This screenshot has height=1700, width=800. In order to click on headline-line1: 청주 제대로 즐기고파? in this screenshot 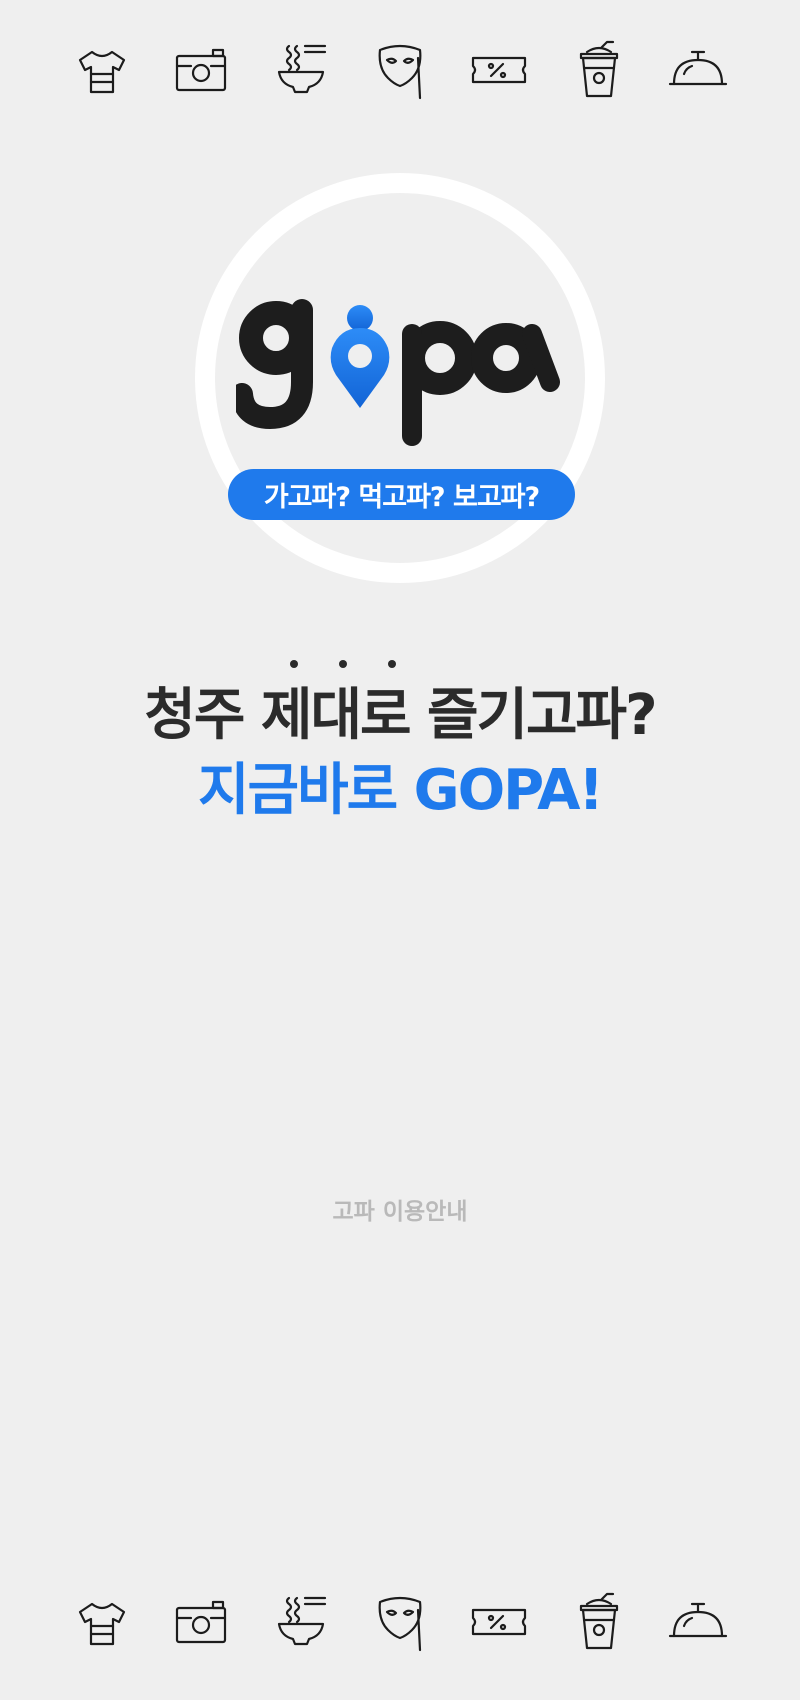, I will do `click(400, 715)`.